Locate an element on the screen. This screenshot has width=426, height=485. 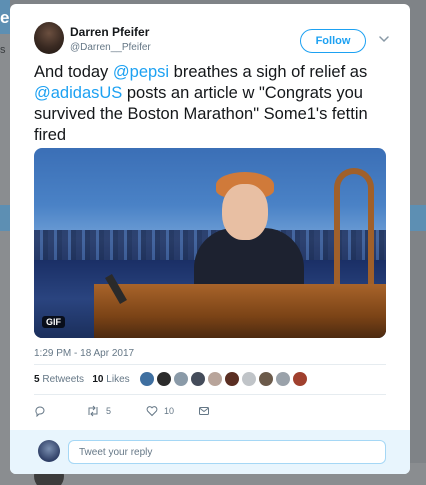
chevron-down-icon is located at coordinates (384, 39).